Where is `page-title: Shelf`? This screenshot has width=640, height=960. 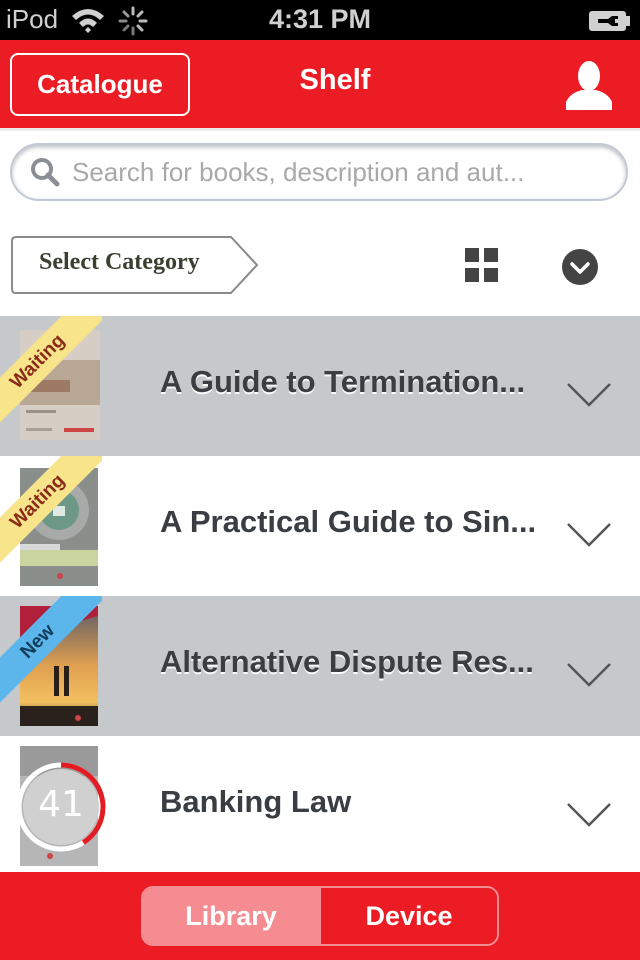 page-title: Shelf is located at coordinates (335, 80).